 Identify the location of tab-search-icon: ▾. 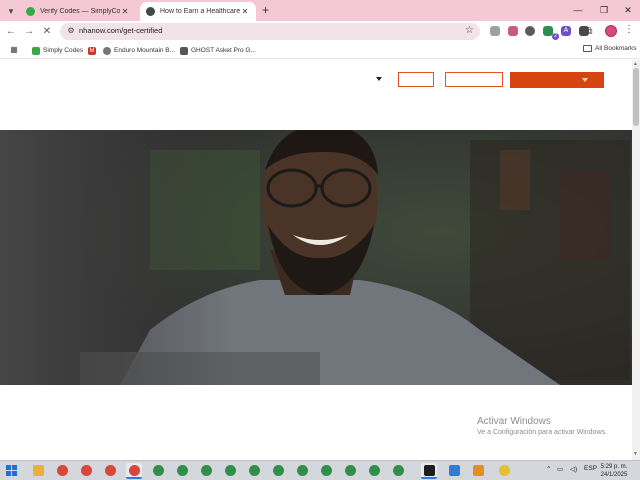
(11, 11).